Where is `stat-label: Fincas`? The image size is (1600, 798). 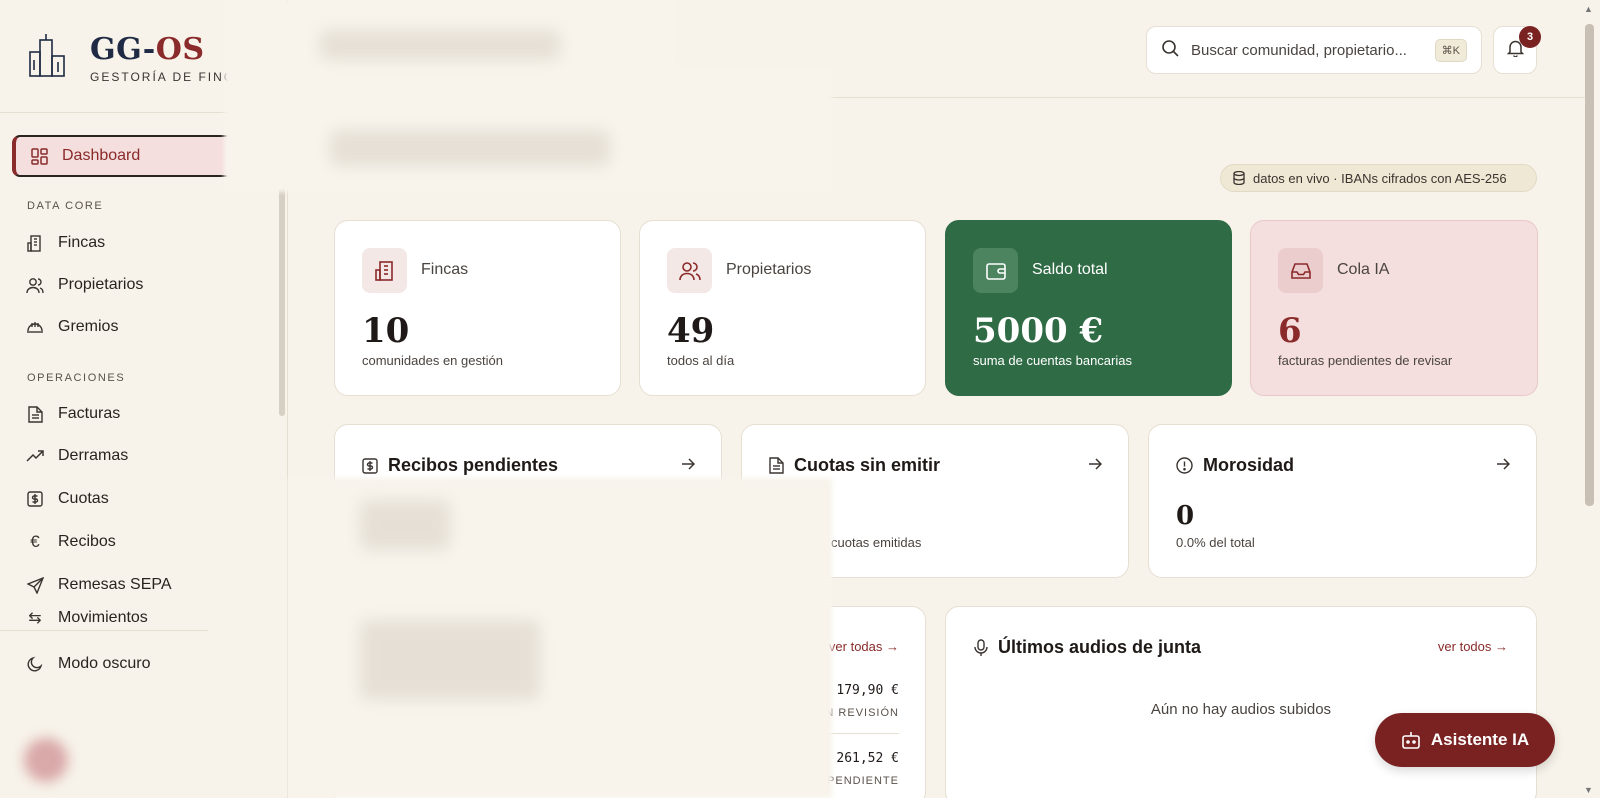 stat-label: Fincas is located at coordinates (445, 269).